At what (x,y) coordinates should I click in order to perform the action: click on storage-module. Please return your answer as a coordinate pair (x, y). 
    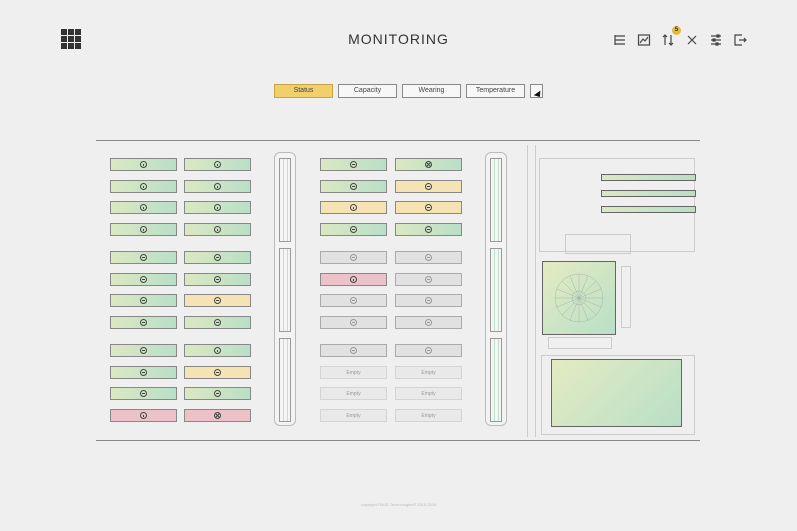
    Looking at the image, I should click on (616, 393).